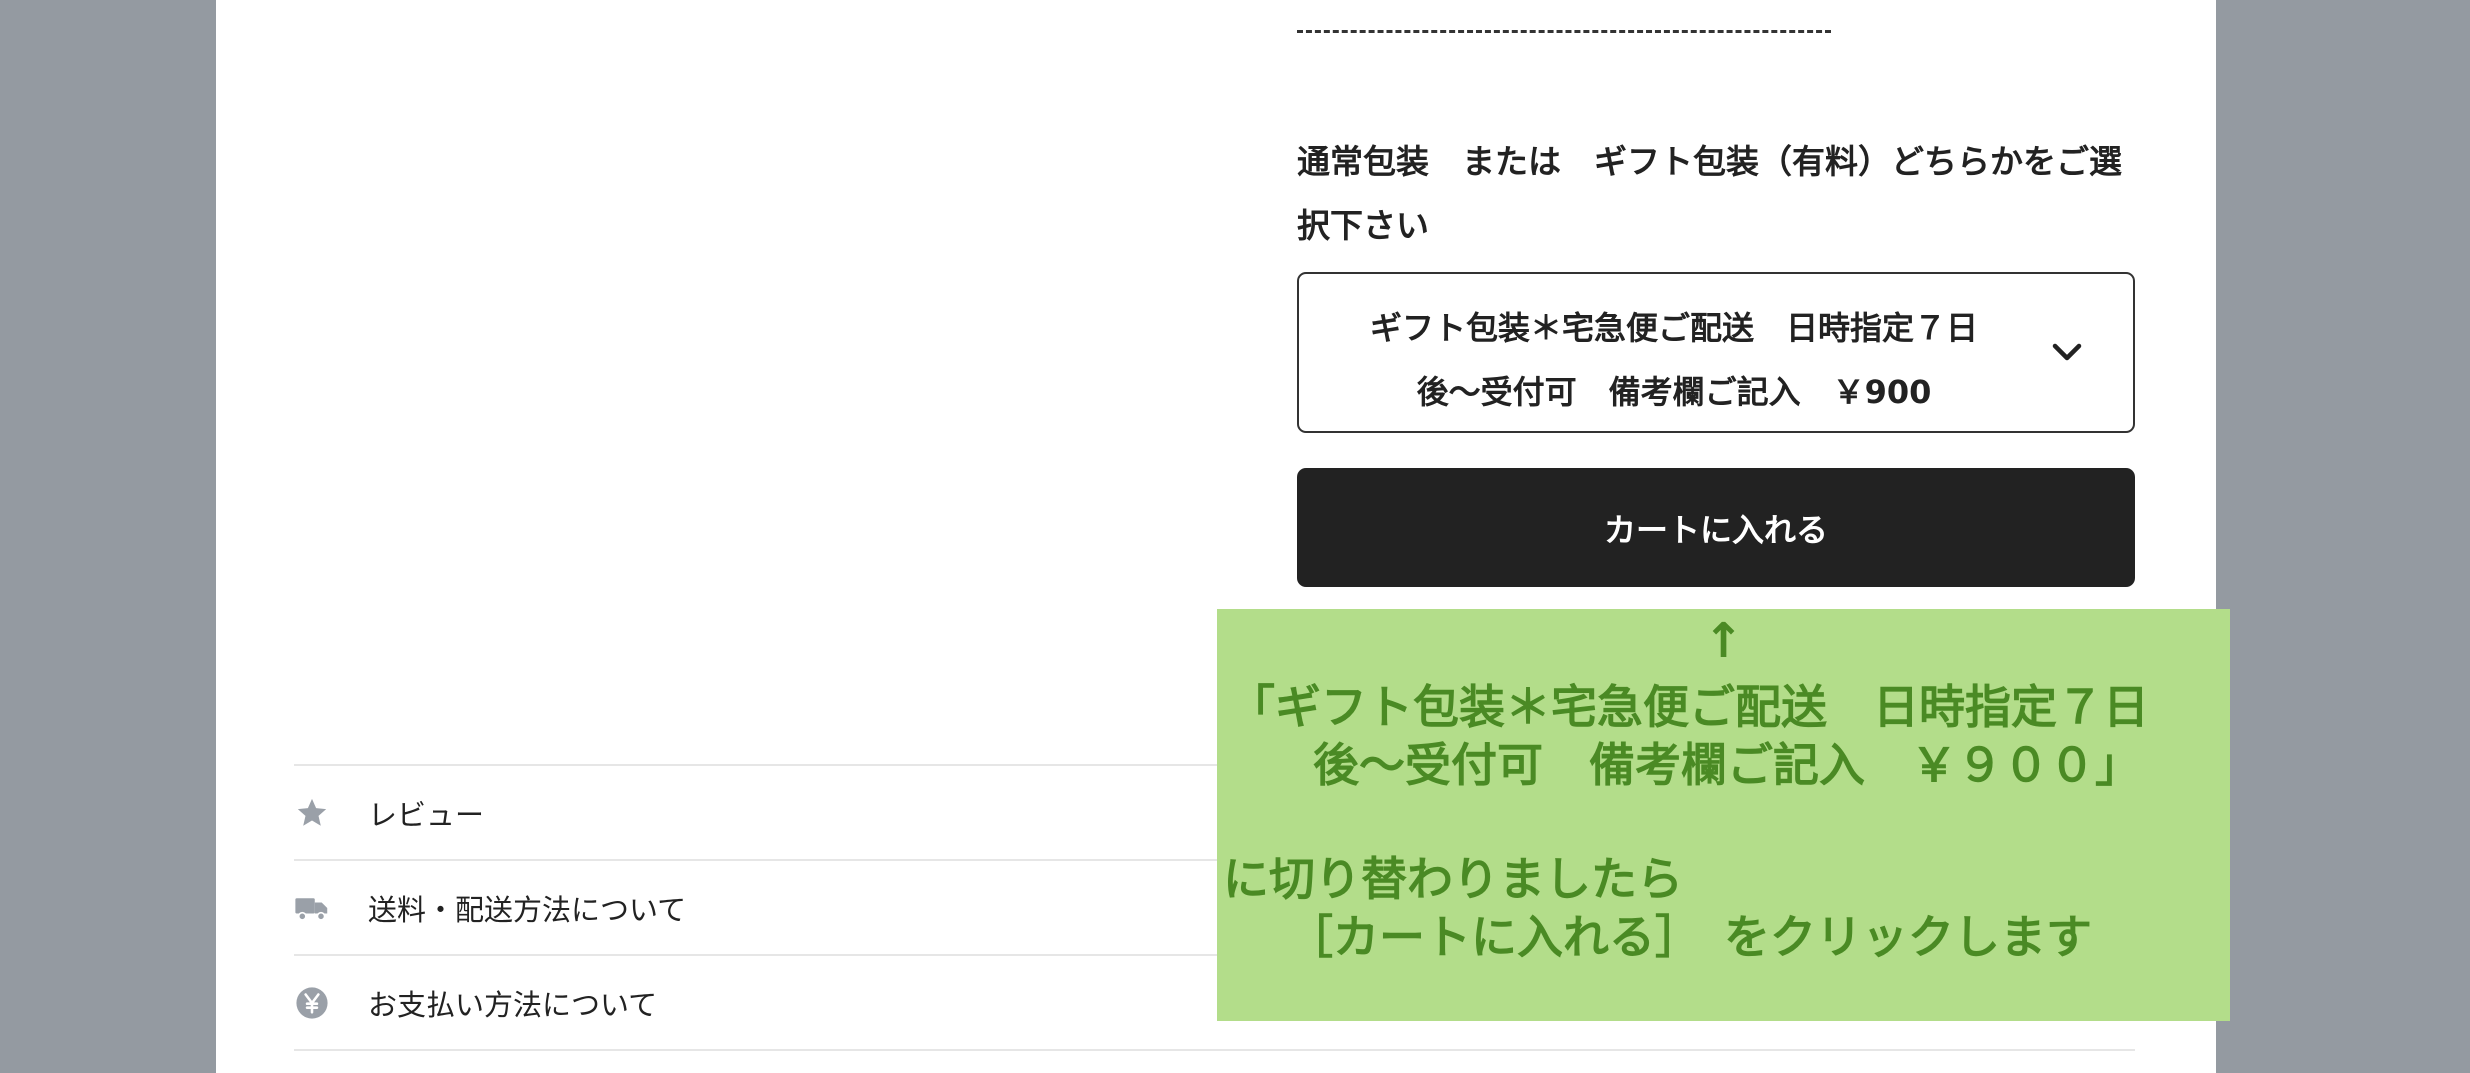  I want to click on annotation-line3: に切り替わりましたら, so click(1453, 879).